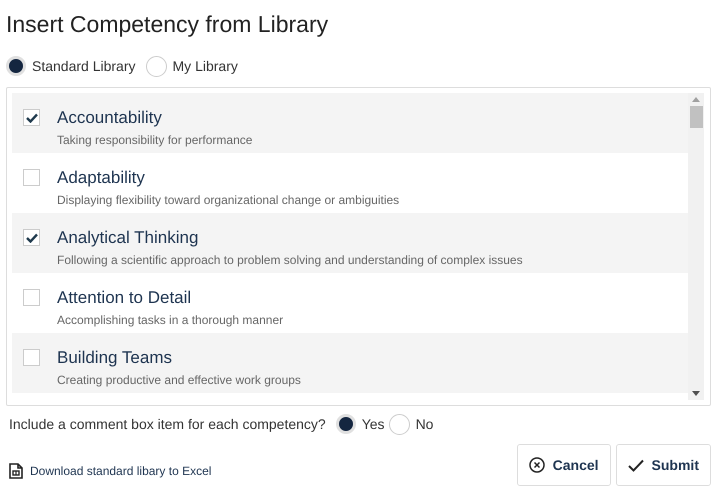  Describe the element at coordinates (101, 178) in the screenshot. I see `competency-name: Adaptability` at that location.